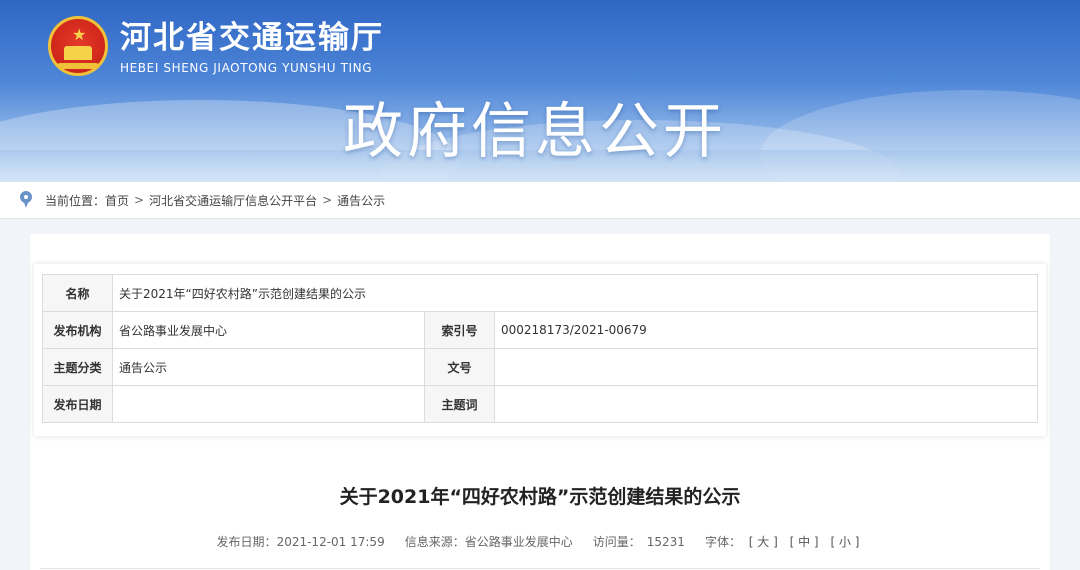 This screenshot has width=1080, height=570. What do you see at coordinates (804, 542) in the screenshot?
I see `font-medium-button: [ 中 ]` at bounding box center [804, 542].